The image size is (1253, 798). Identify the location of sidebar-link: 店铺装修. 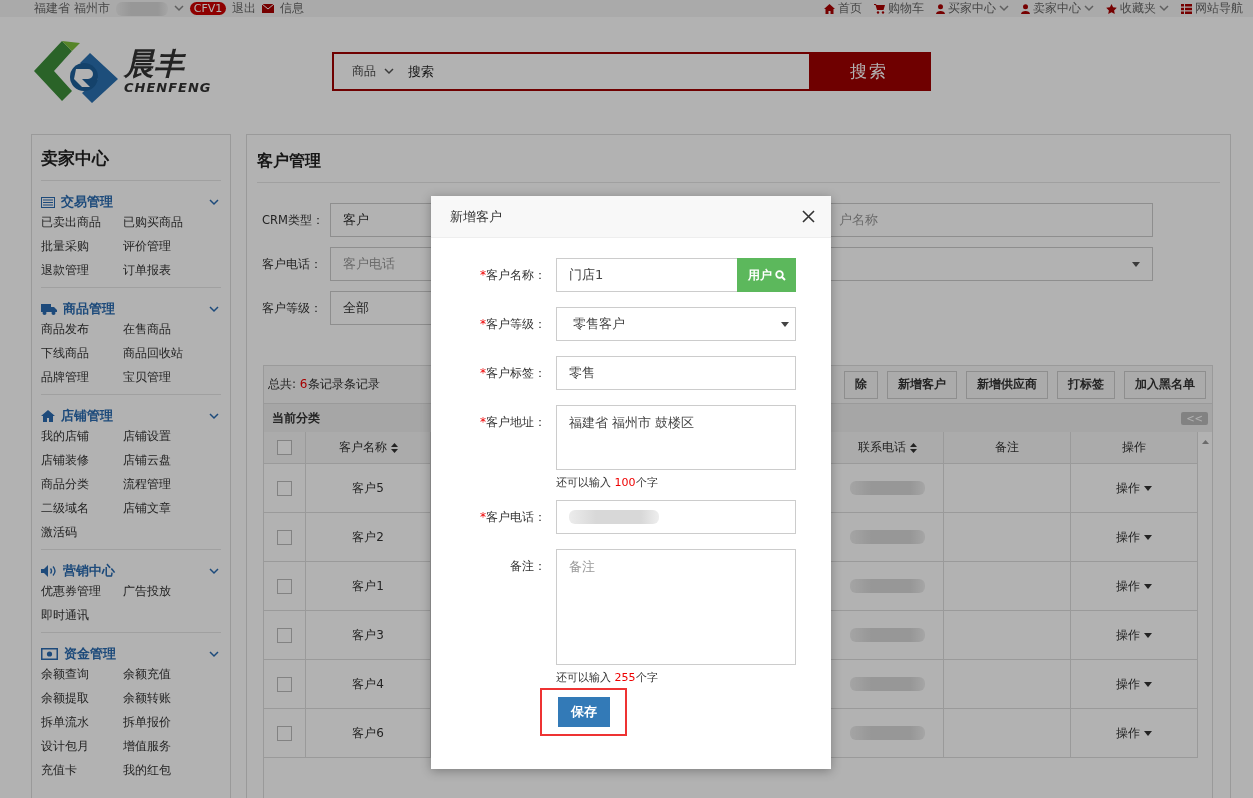
(82, 460).